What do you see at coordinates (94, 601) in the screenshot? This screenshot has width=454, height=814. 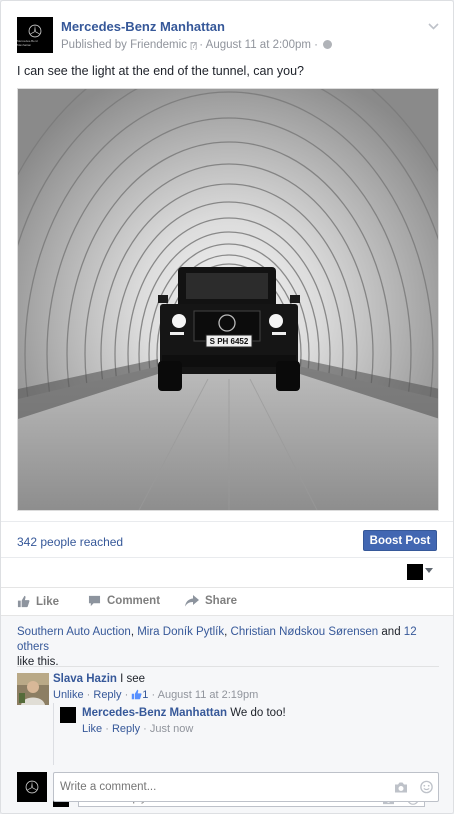 I see `comment-bubble-icon` at bounding box center [94, 601].